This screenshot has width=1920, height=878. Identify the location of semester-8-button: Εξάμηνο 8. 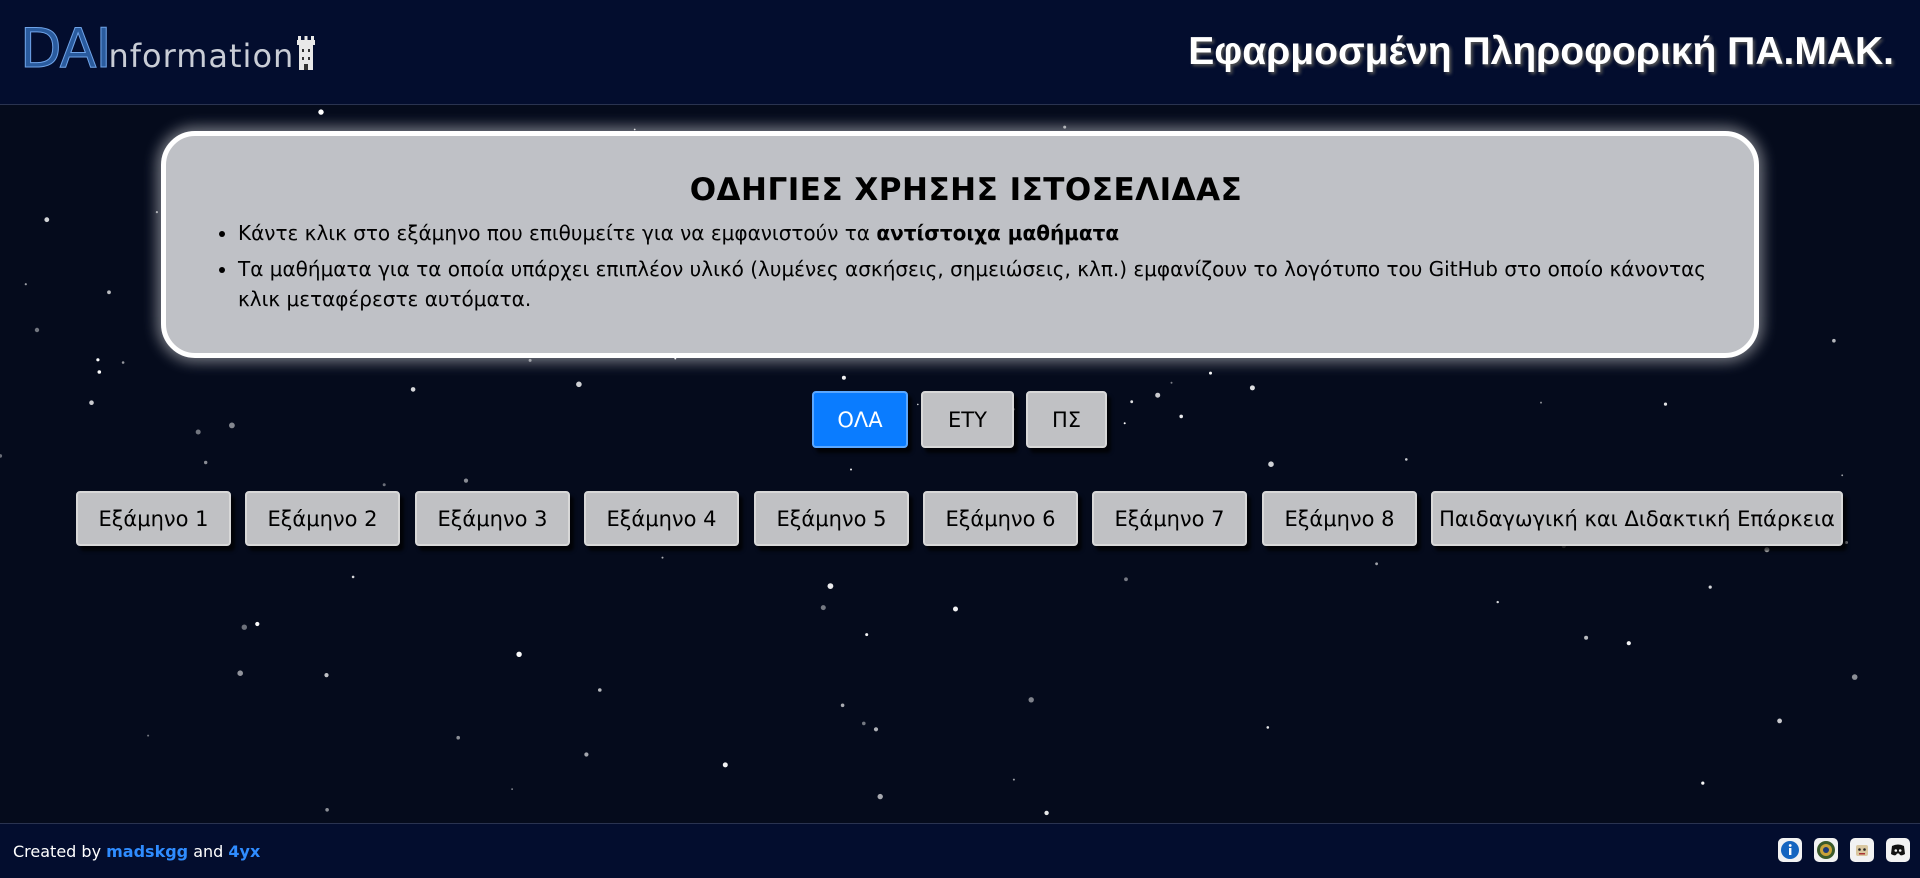
(1339, 518).